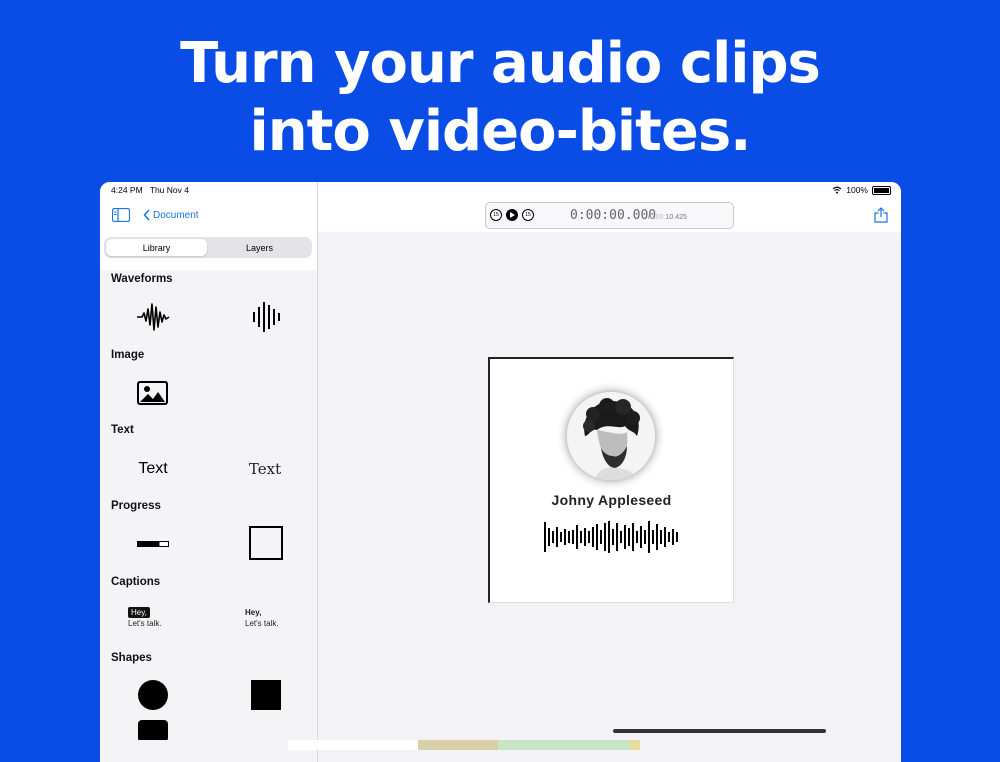  I want to click on timeline-strip, so click(464, 745).